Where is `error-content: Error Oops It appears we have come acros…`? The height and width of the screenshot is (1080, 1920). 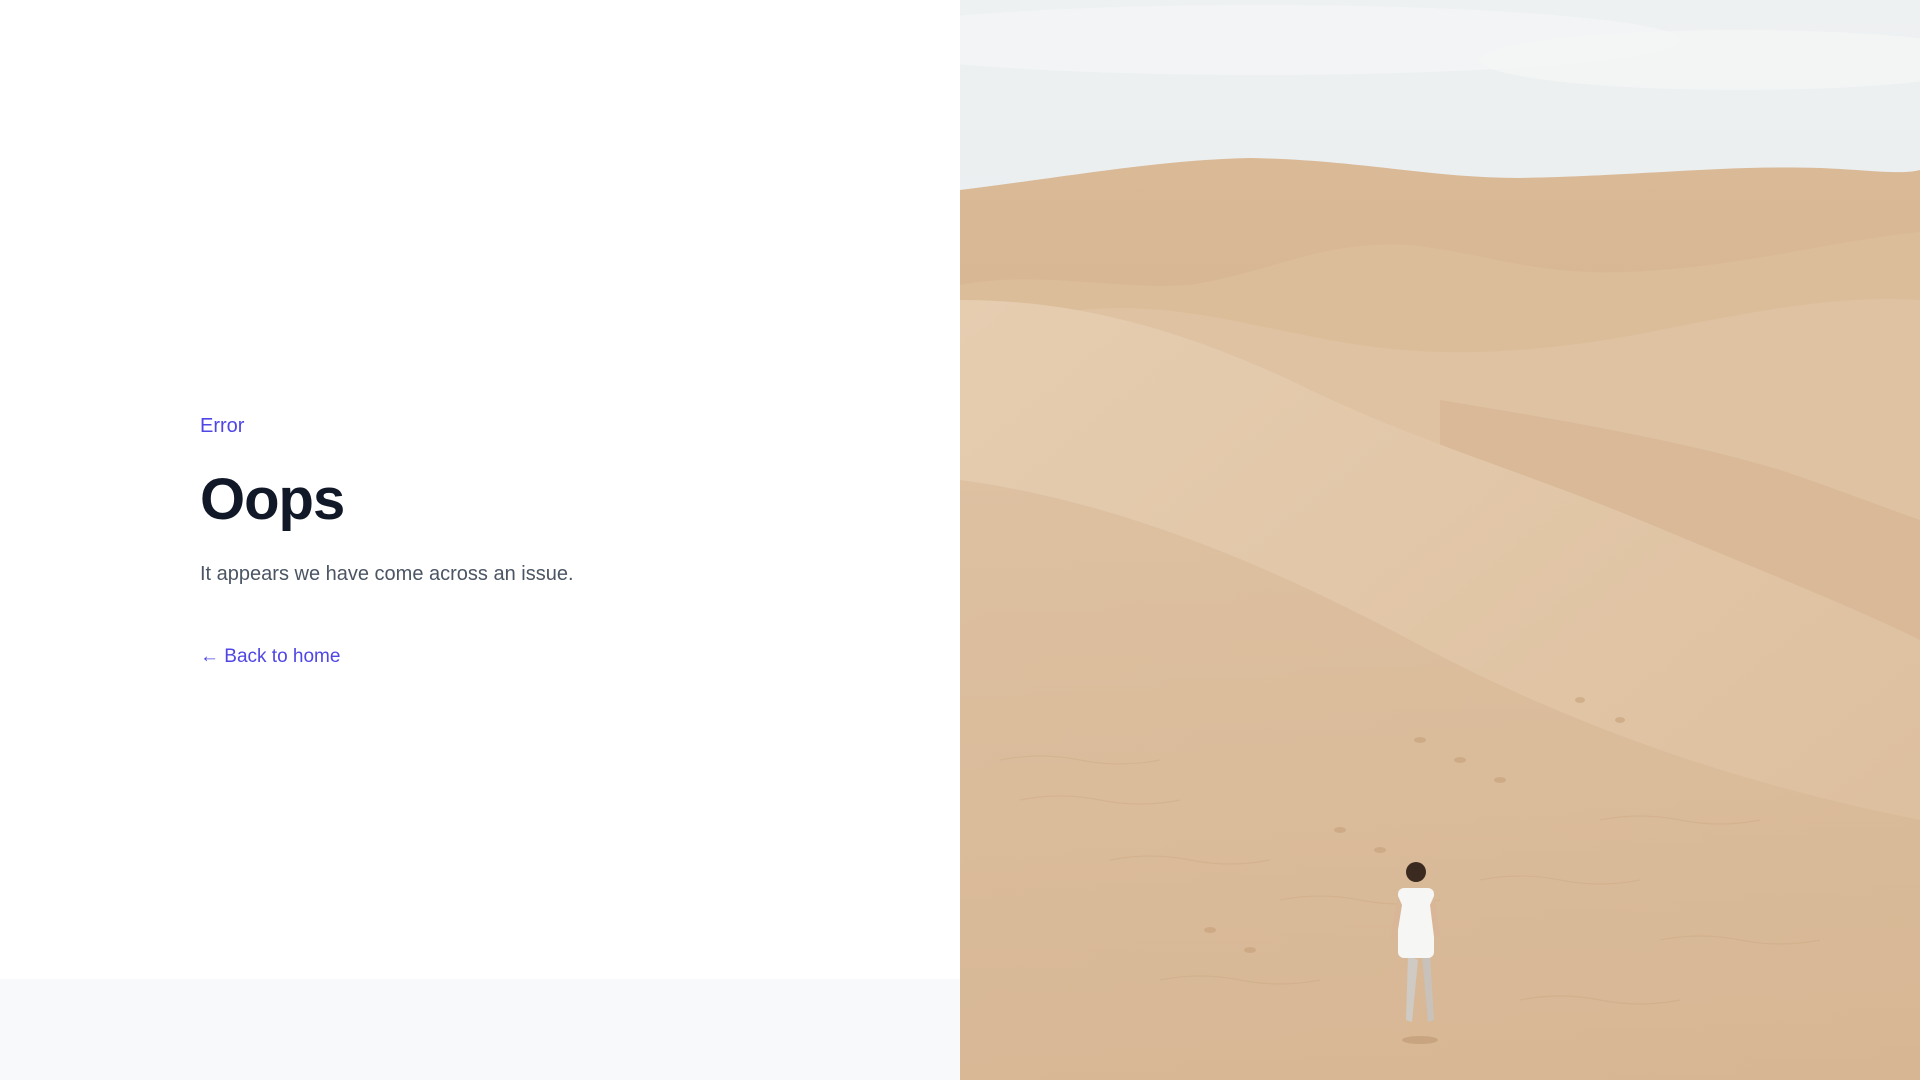 error-content: Error Oops It appears we have come acros… is located at coordinates (550, 541).